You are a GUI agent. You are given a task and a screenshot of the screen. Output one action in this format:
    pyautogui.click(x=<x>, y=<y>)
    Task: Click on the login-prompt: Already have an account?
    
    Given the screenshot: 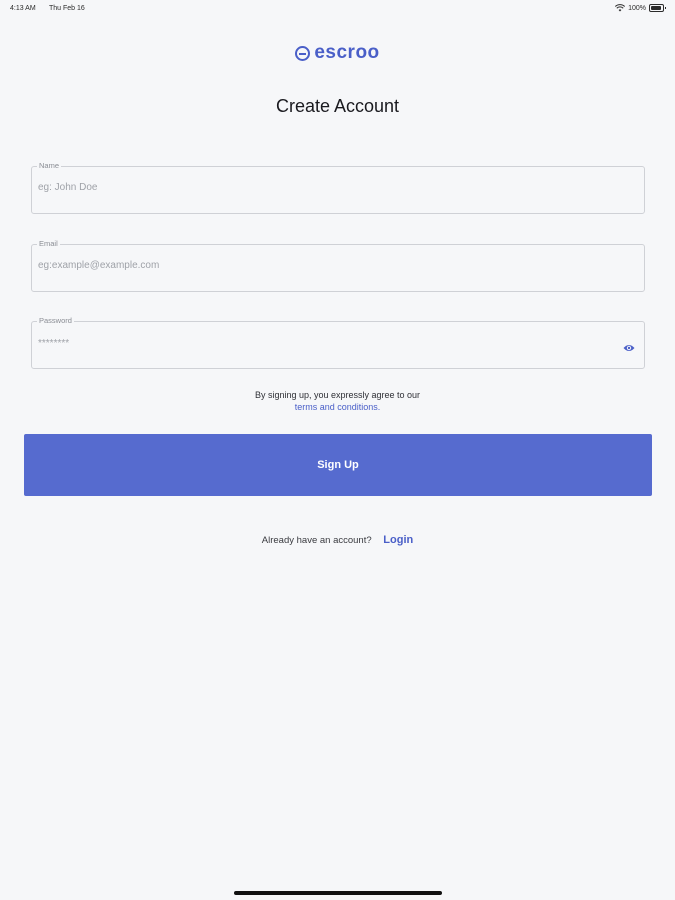 What is the action you would take?
    pyautogui.click(x=316, y=540)
    